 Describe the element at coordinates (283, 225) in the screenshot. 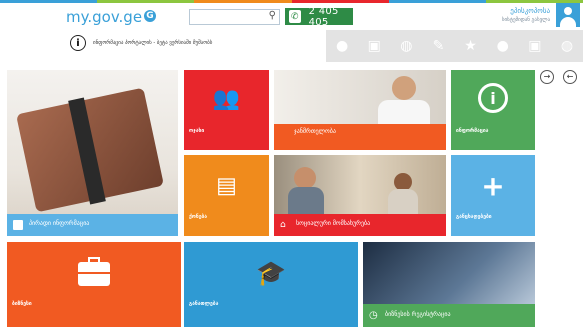

I see `home-icon: ⌂` at that location.